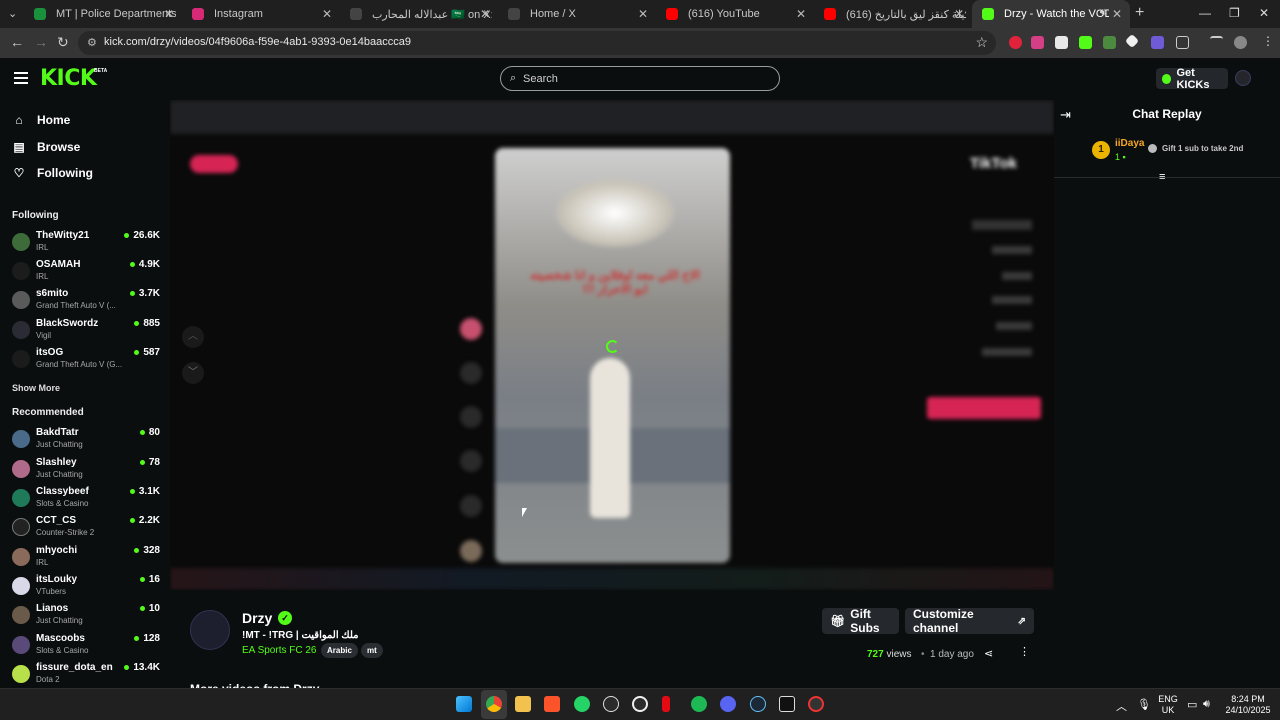 The height and width of the screenshot is (720, 1280). Describe the element at coordinates (988, 14) in the screenshot. I see `kick-favicon-icon` at that location.